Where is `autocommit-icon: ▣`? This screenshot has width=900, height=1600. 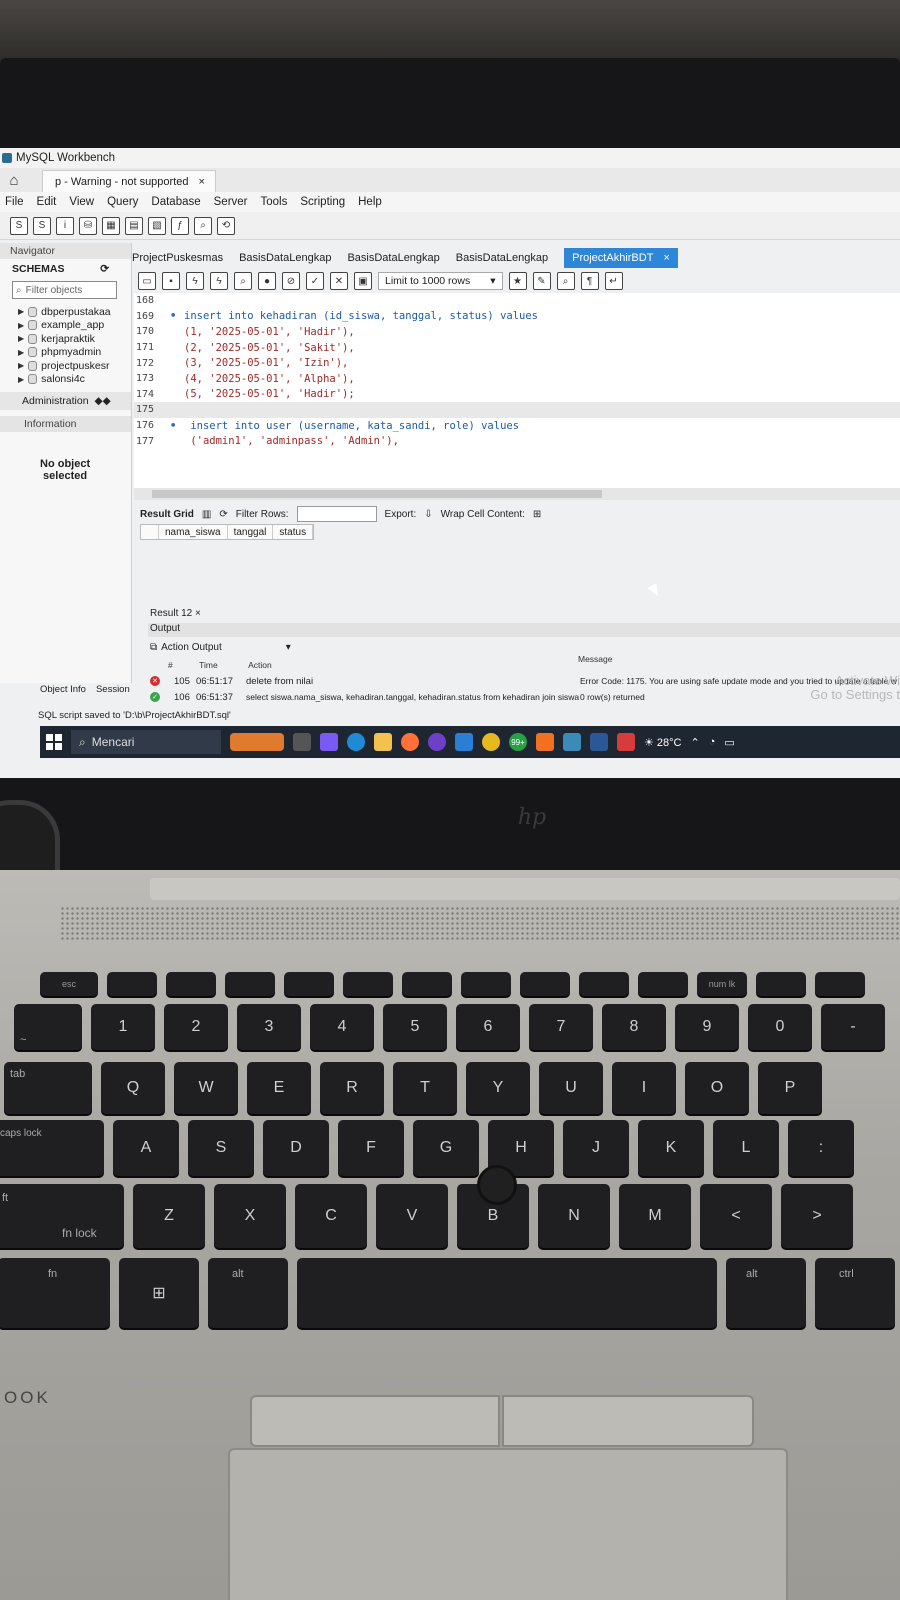 autocommit-icon: ▣ is located at coordinates (363, 281).